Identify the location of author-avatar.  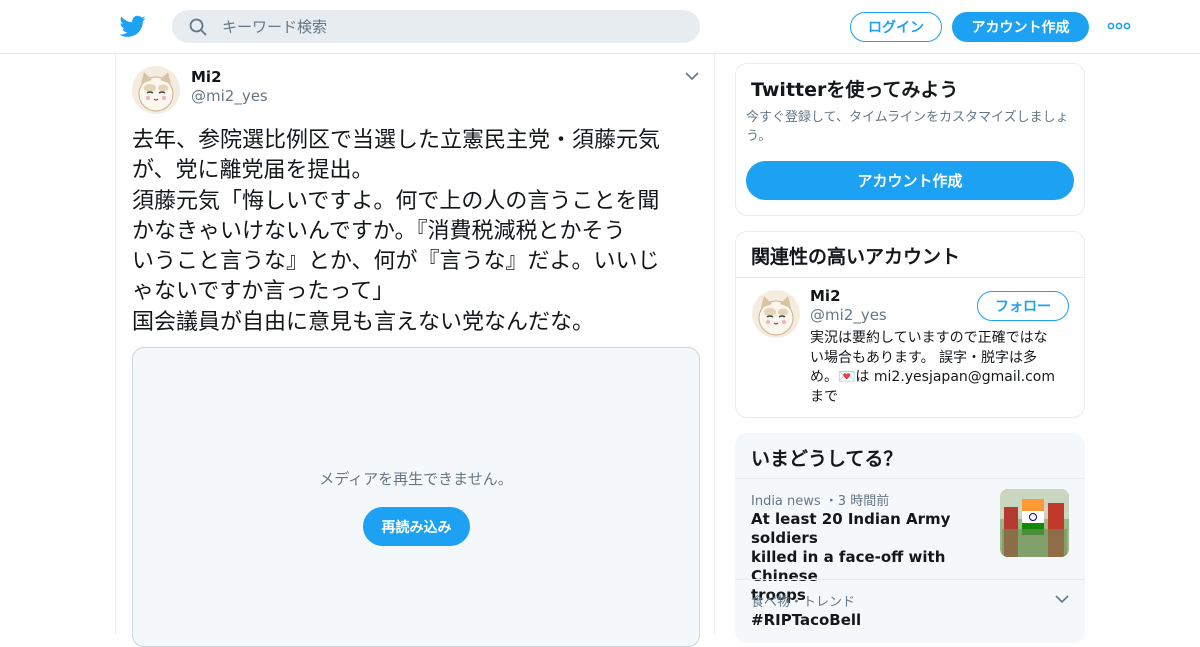
(156, 90).